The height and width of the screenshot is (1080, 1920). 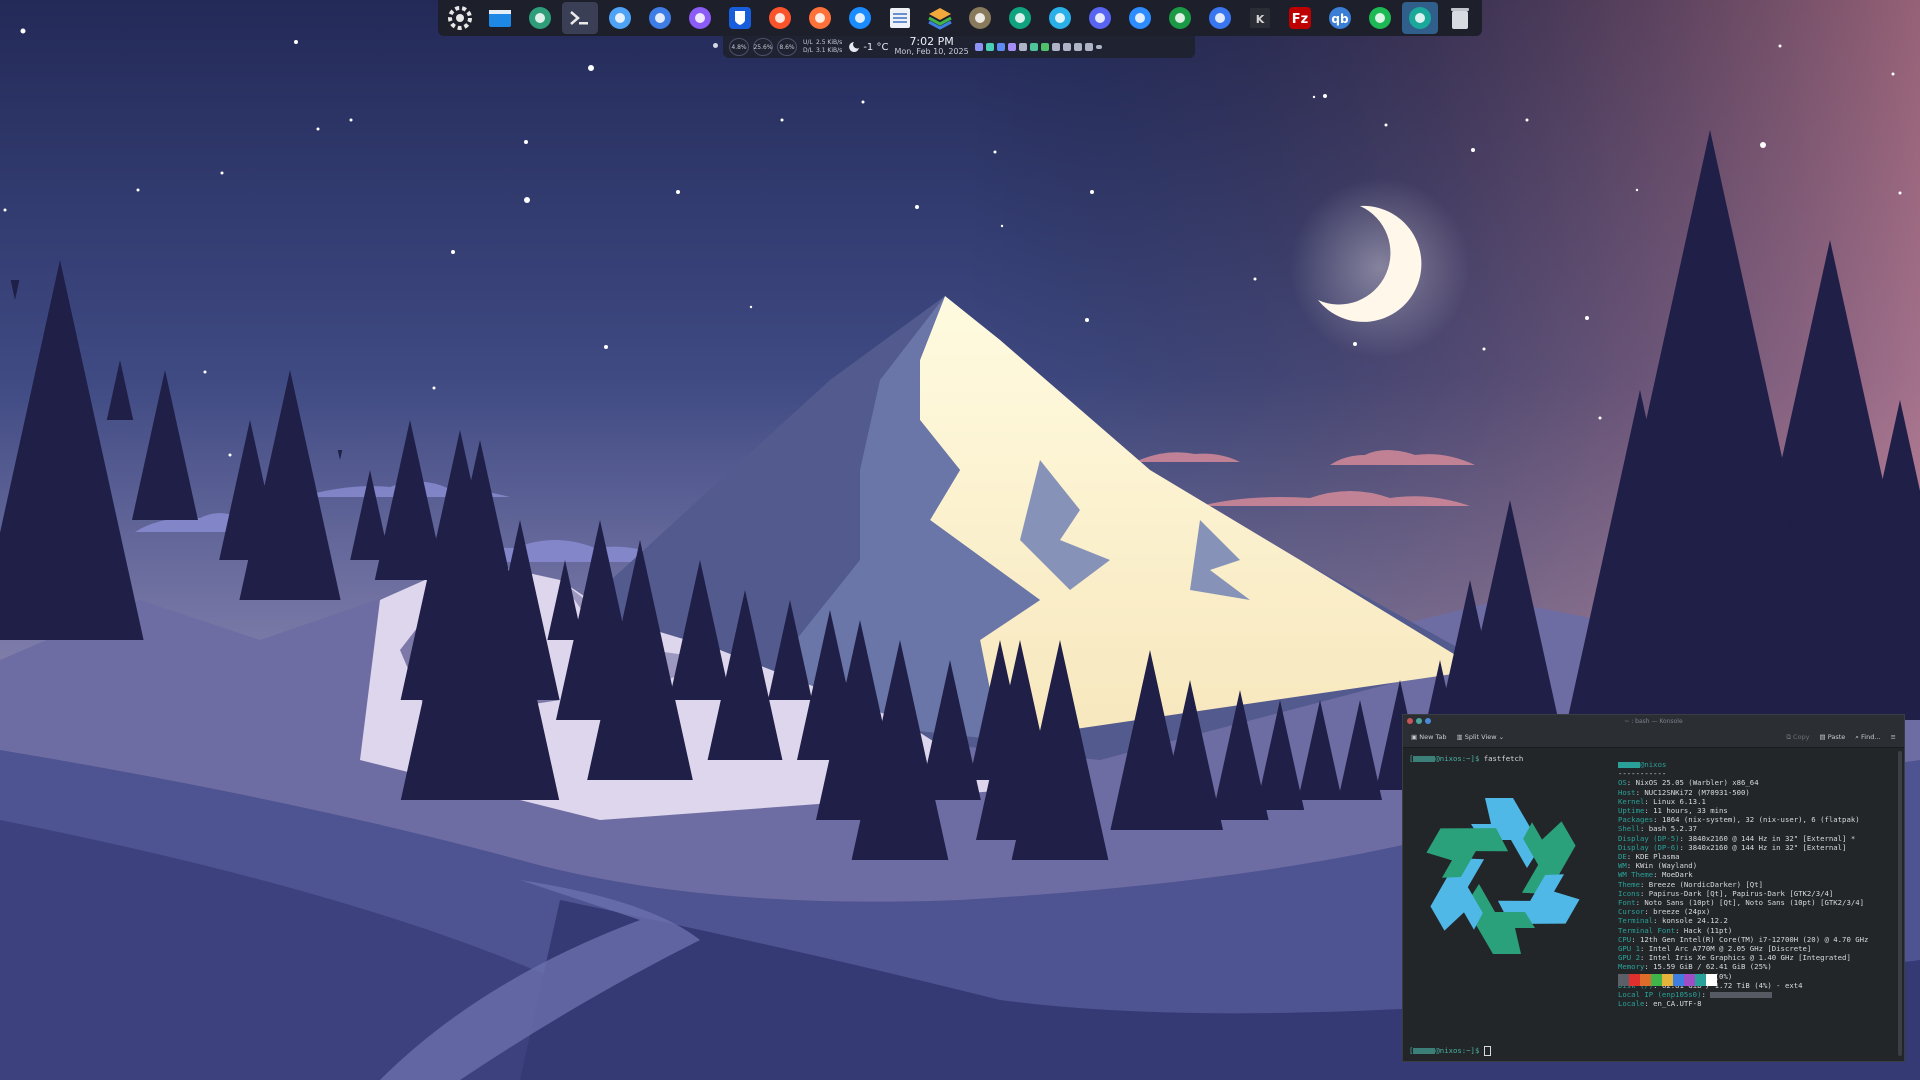 I want to click on kdenlive-icon: K, so click(x=1260, y=18).